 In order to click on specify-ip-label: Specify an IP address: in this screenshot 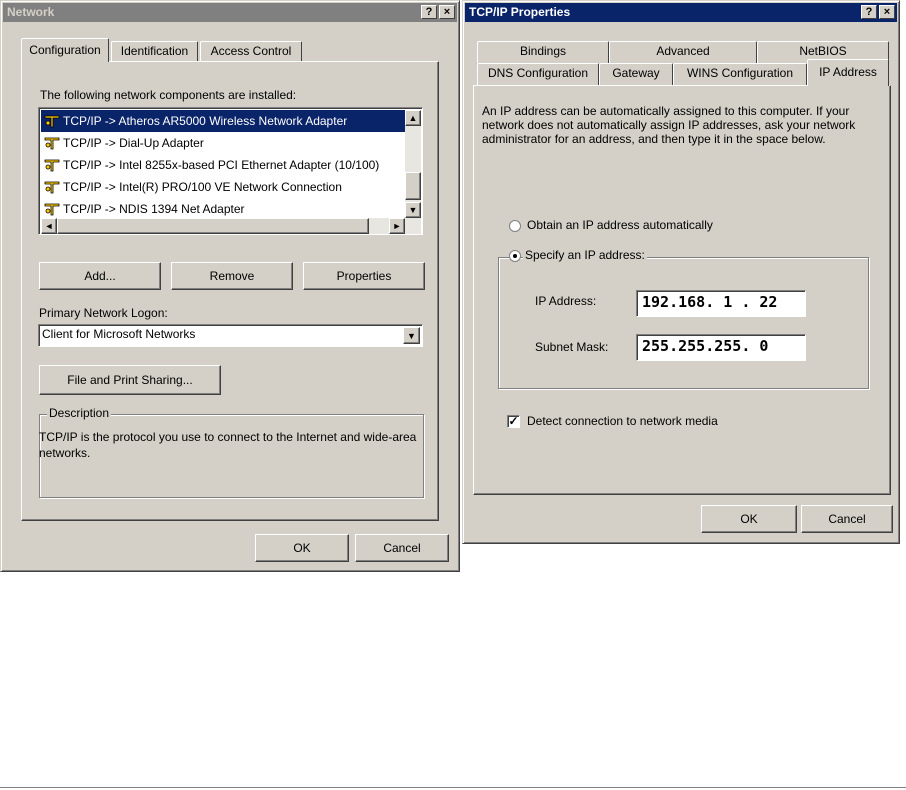, I will do `click(585, 255)`.